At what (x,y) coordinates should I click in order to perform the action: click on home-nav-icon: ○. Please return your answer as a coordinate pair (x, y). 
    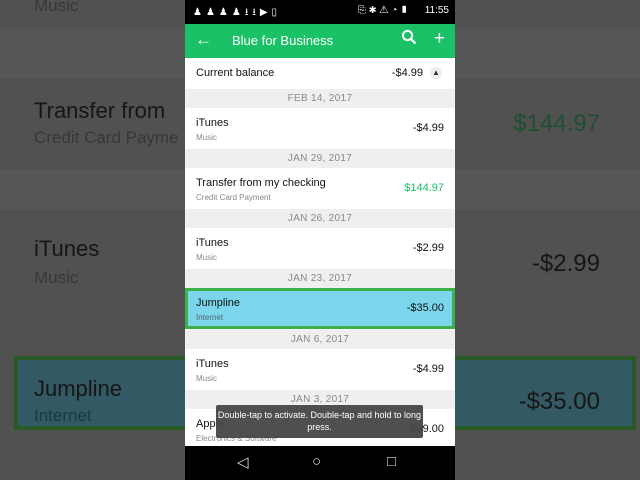
    Looking at the image, I should click on (316, 461).